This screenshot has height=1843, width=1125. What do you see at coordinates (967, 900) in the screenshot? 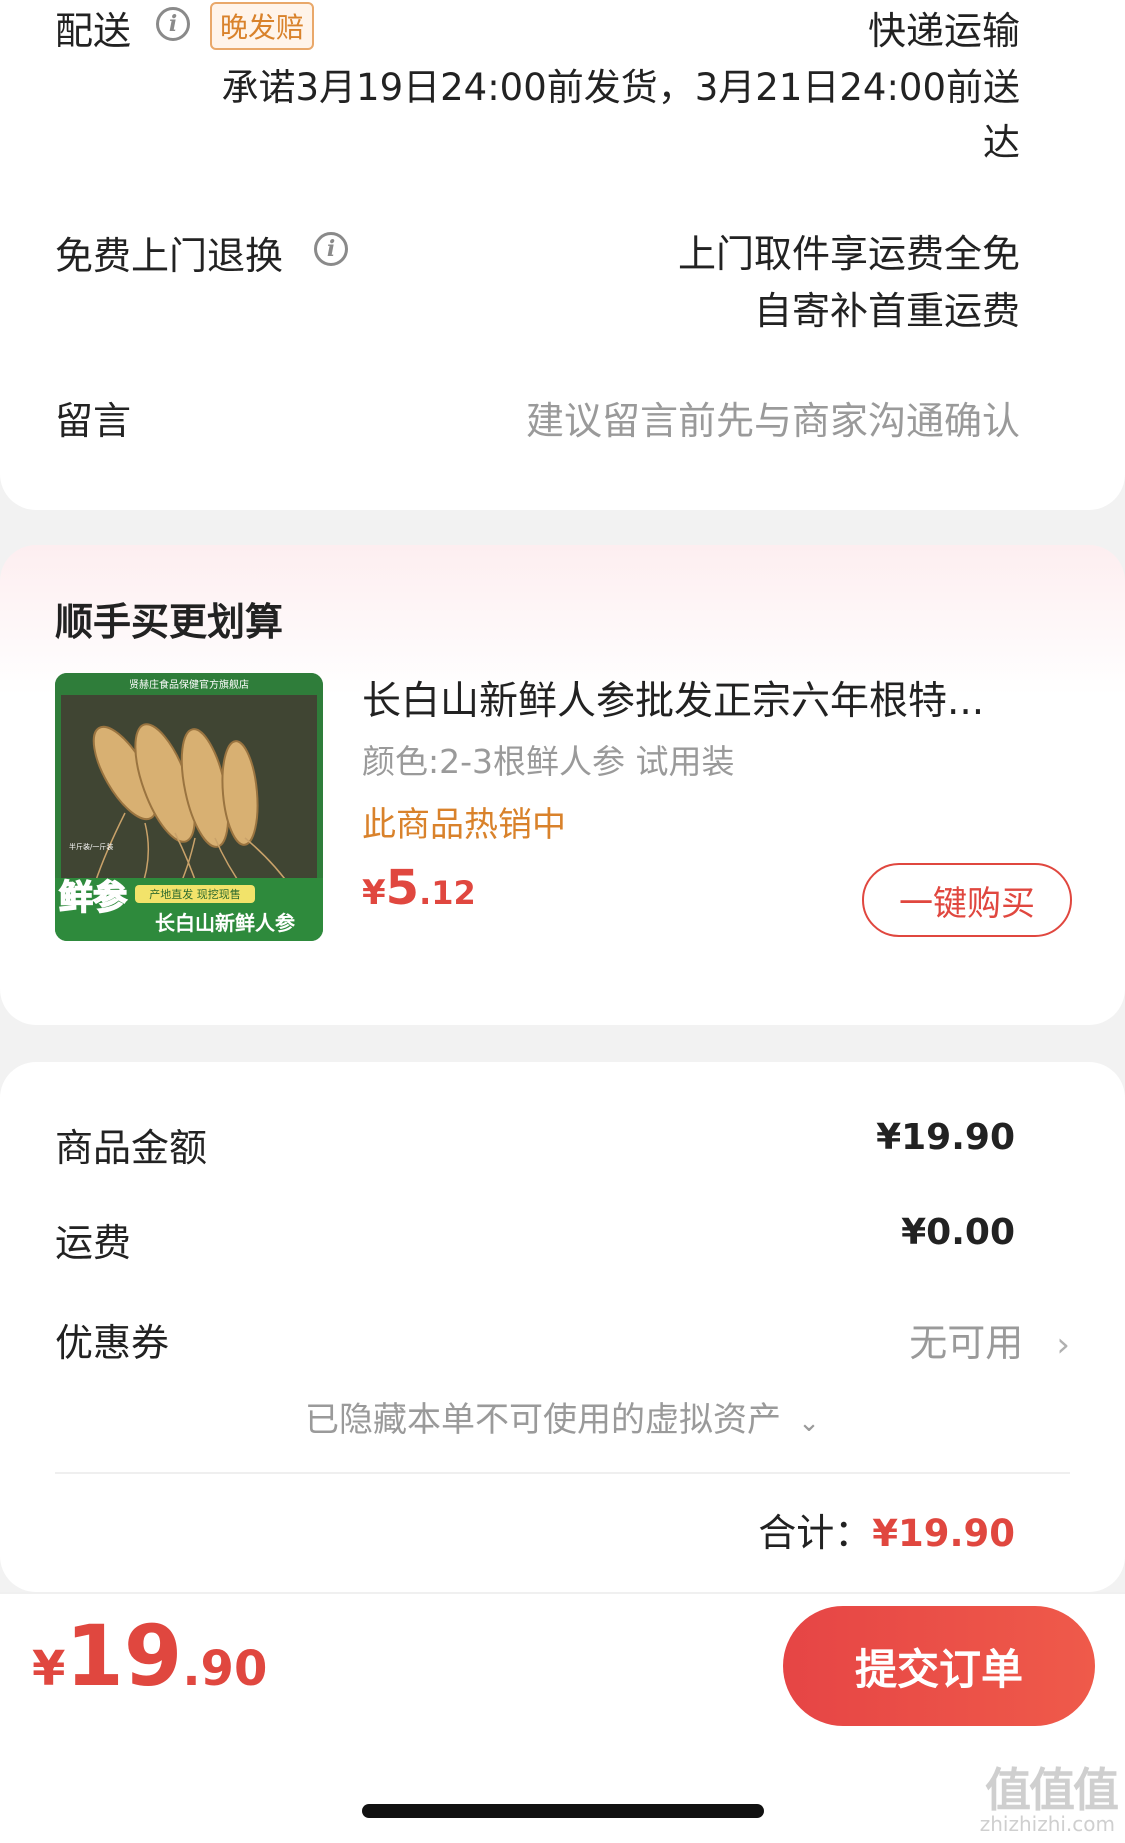
I see `one-click-buy-button: 一键购买` at bounding box center [967, 900].